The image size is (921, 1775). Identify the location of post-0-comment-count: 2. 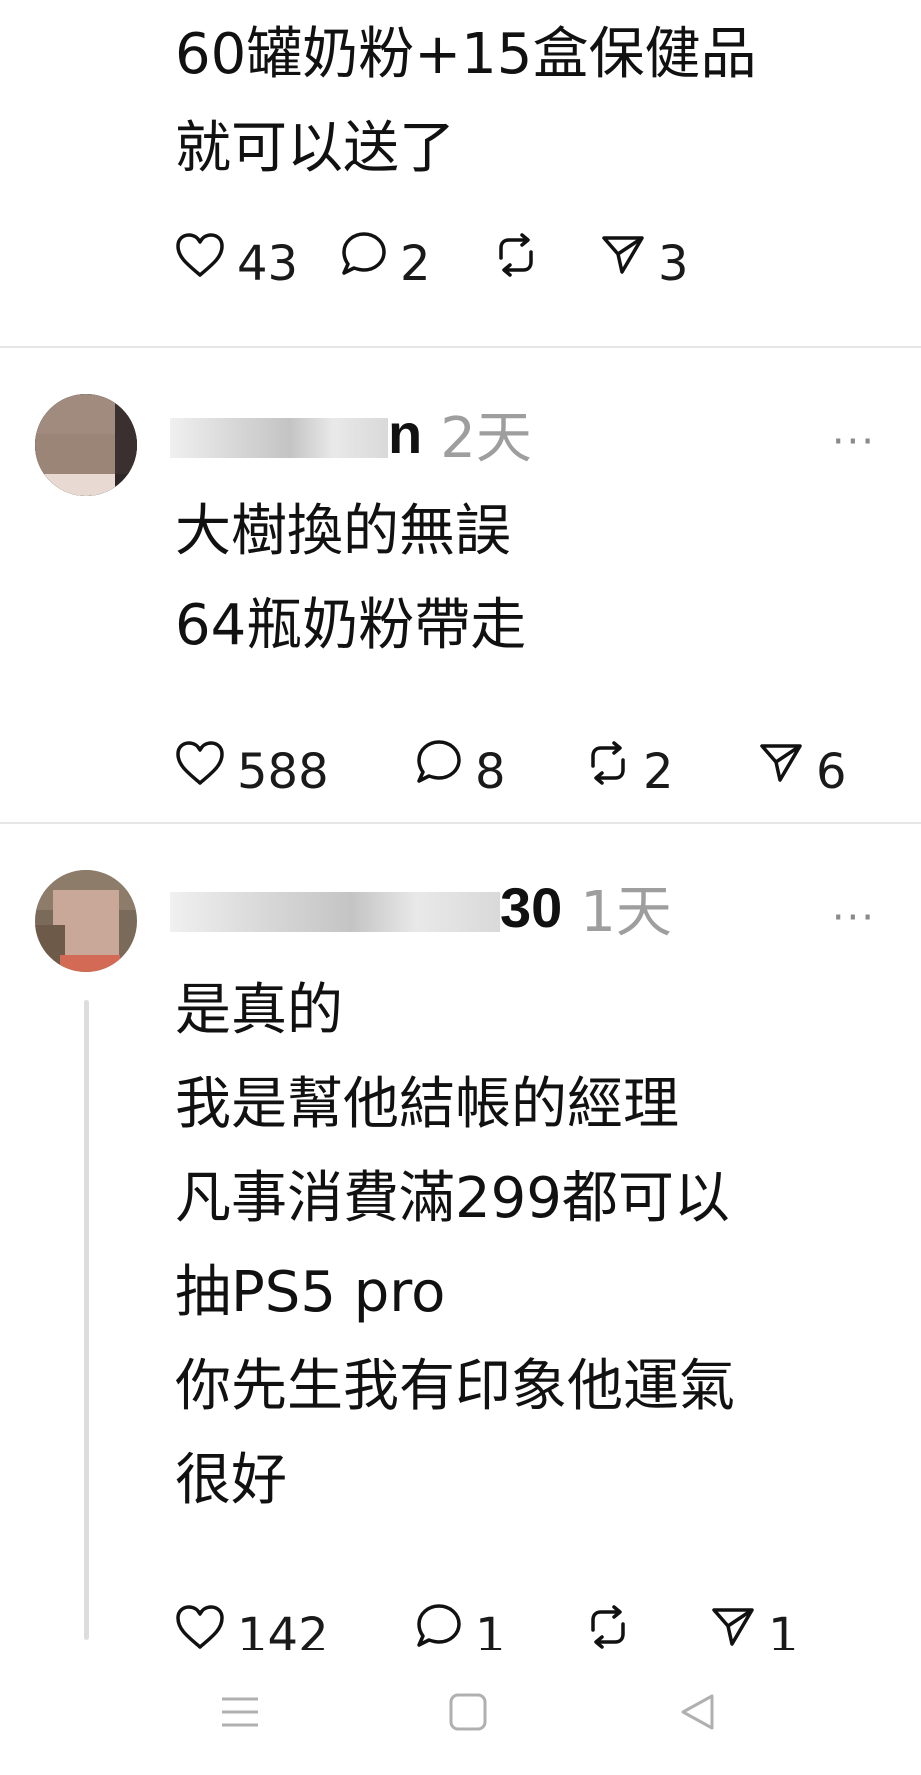
(415, 264).